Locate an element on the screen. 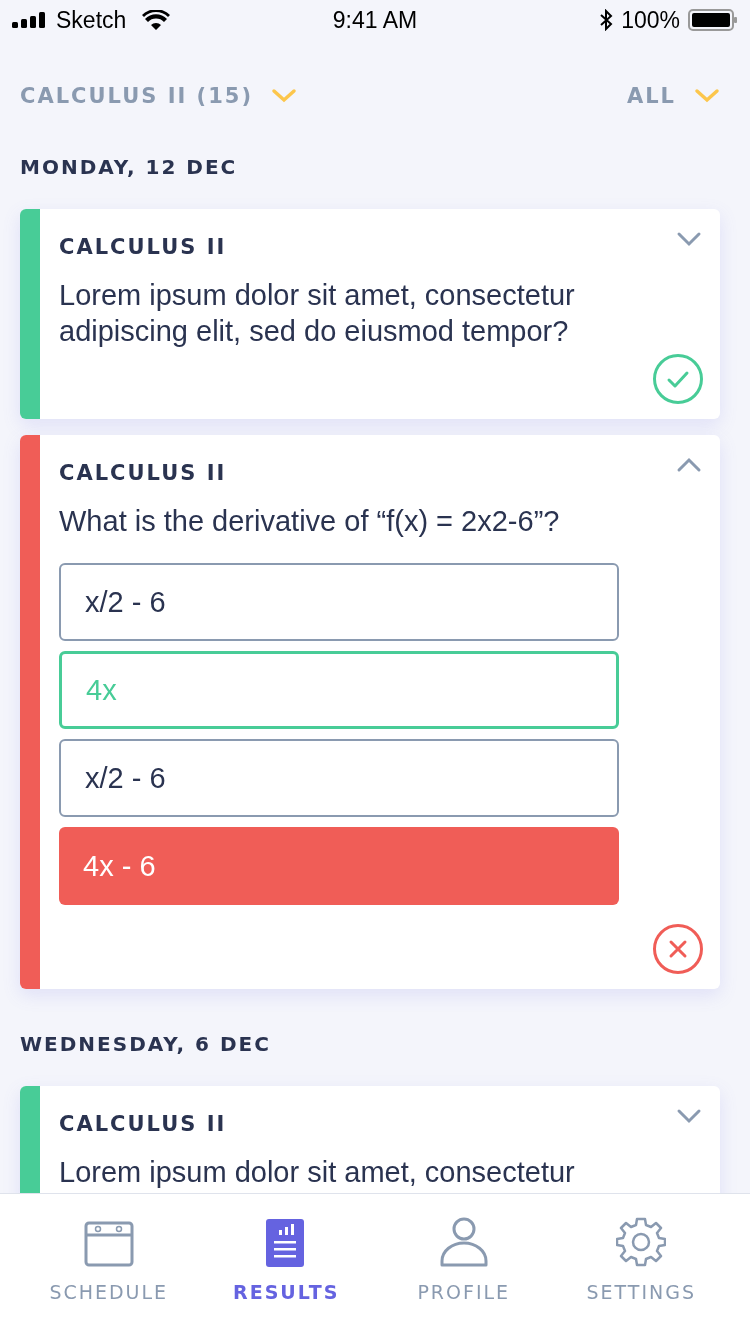 The image size is (750, 1334). question-card: CALCULUS II Lorem ipsum dolor sit amet, consectetur adipiscing elit, sed do eiusmod tempor? is located at coordinates (370, 314).